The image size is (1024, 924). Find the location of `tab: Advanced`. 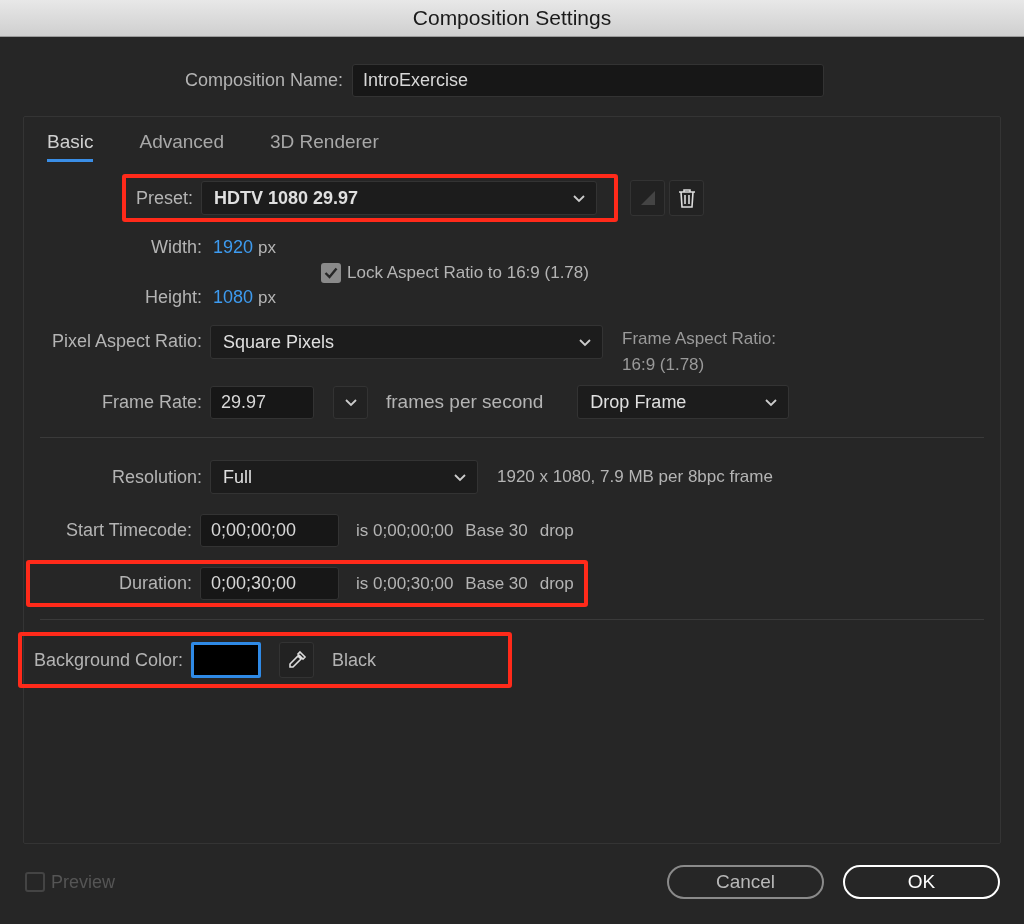

tab: Advanced is located at coordinates (181, 144).